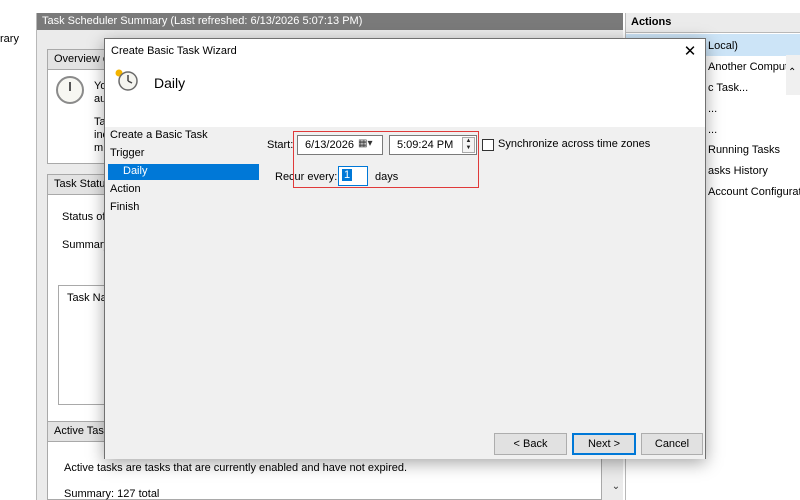  Describe the element at coordinates (280, 145) in the screenshot. I see `start-label: Start:` at that location.